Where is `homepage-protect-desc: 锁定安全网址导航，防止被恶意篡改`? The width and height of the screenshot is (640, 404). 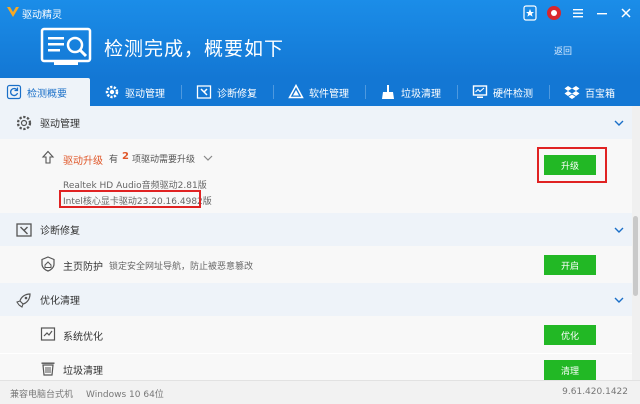 homepage-protect-desc: 锁定安全网址导航，防止被恶意篡改 is located at coordinates (181, 267).